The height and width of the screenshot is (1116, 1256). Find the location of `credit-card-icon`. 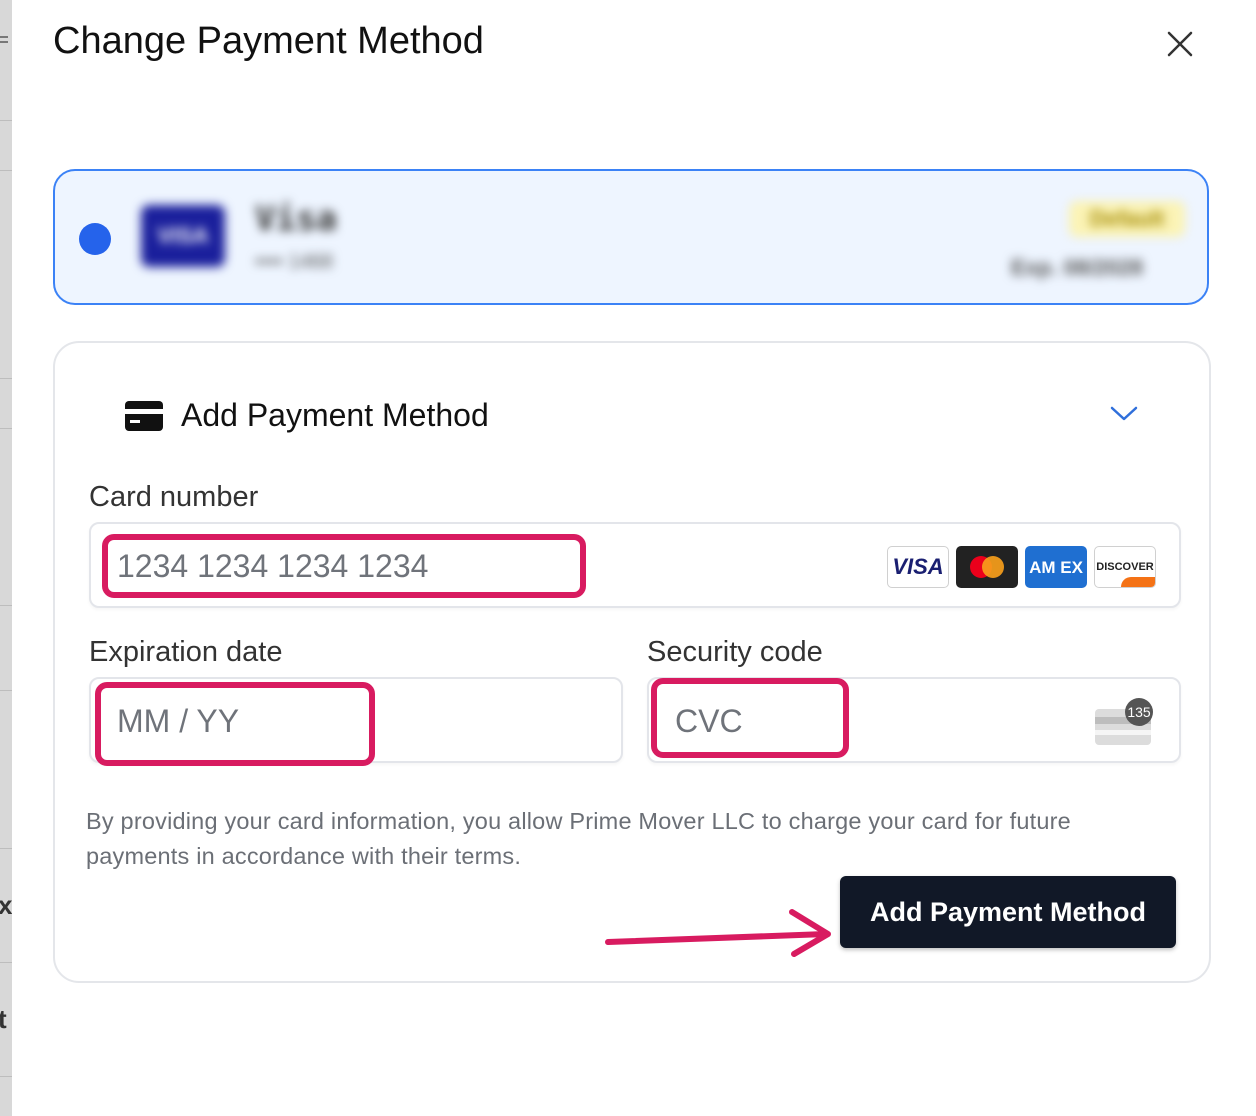

credit-card-icon is located at coordinates (144, 416).